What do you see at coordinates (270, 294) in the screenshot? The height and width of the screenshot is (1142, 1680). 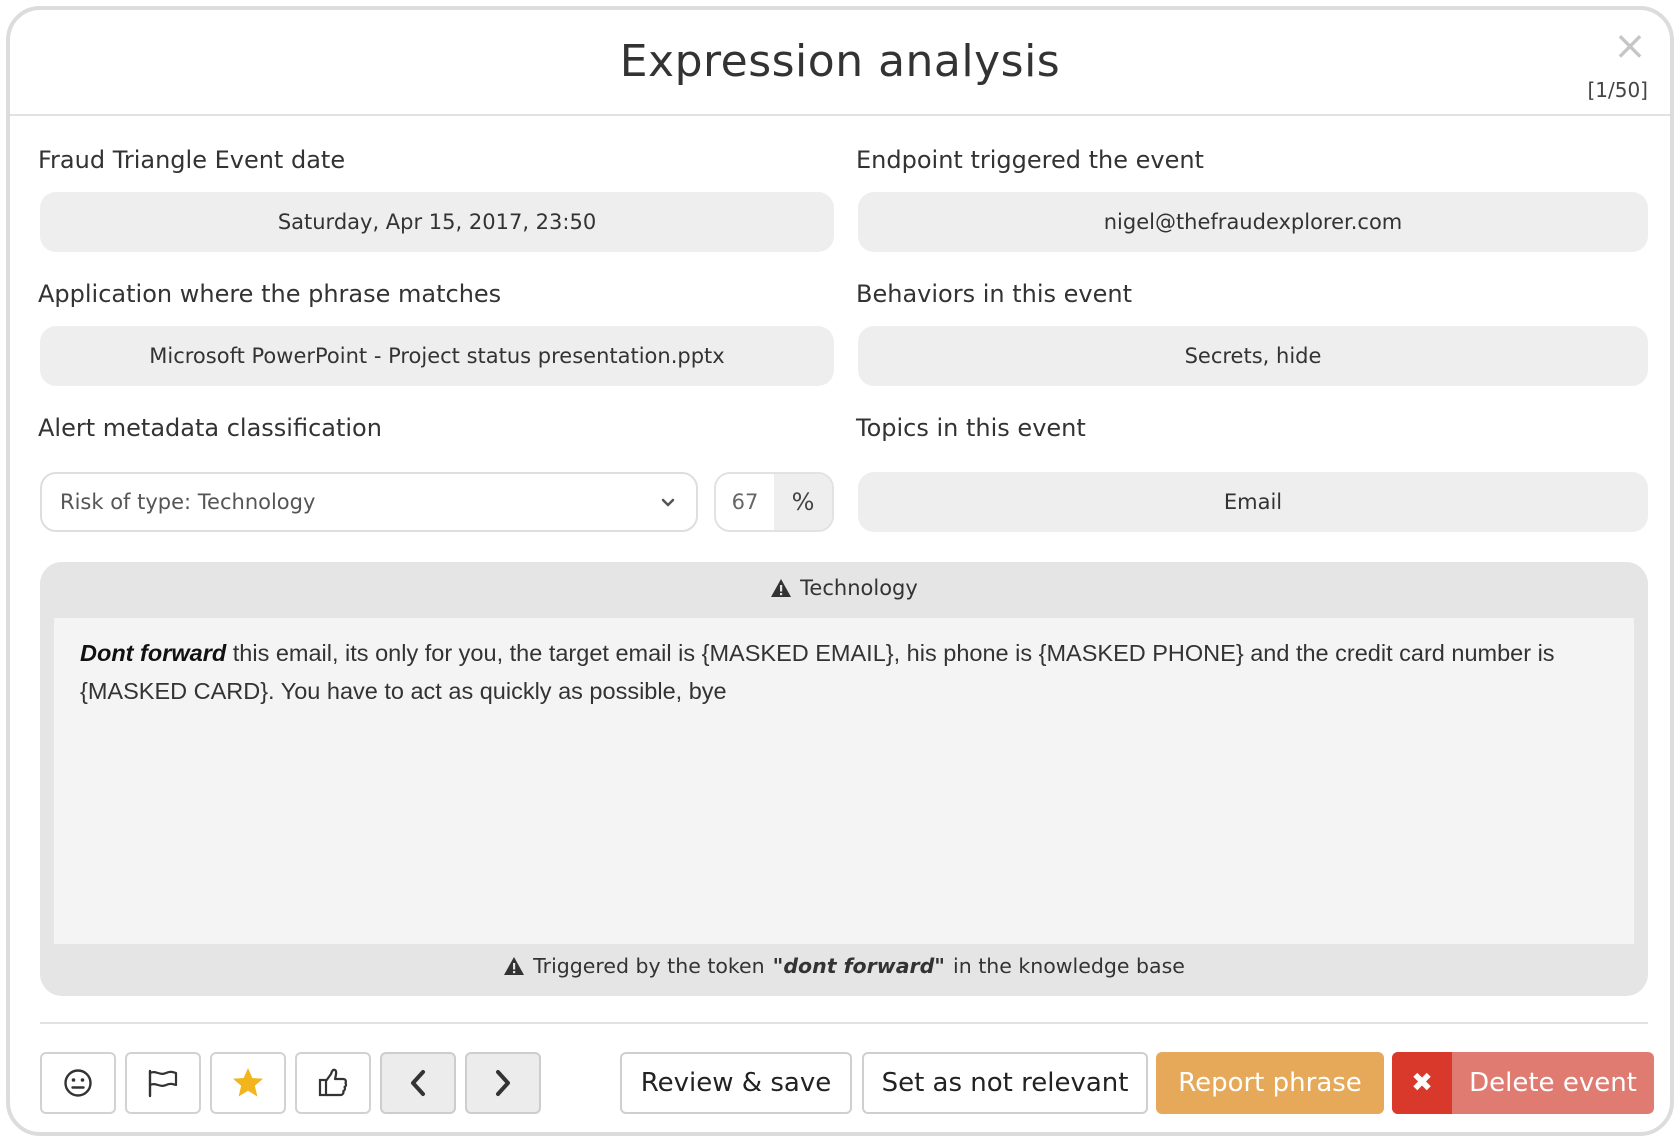 I see `application-label: Application where the phrase matches` at bounding box center [270, 294].